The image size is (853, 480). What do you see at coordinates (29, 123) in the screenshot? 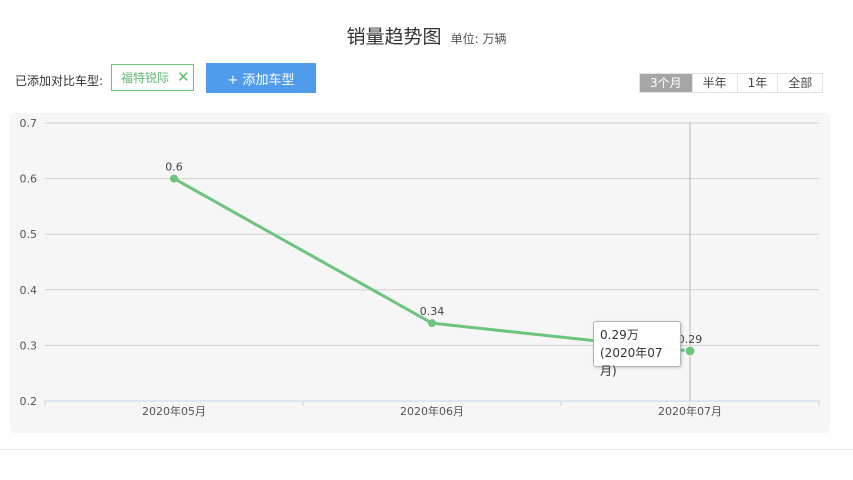
I see `y-tick-label: 0.7` at bounding box center [29, 123].